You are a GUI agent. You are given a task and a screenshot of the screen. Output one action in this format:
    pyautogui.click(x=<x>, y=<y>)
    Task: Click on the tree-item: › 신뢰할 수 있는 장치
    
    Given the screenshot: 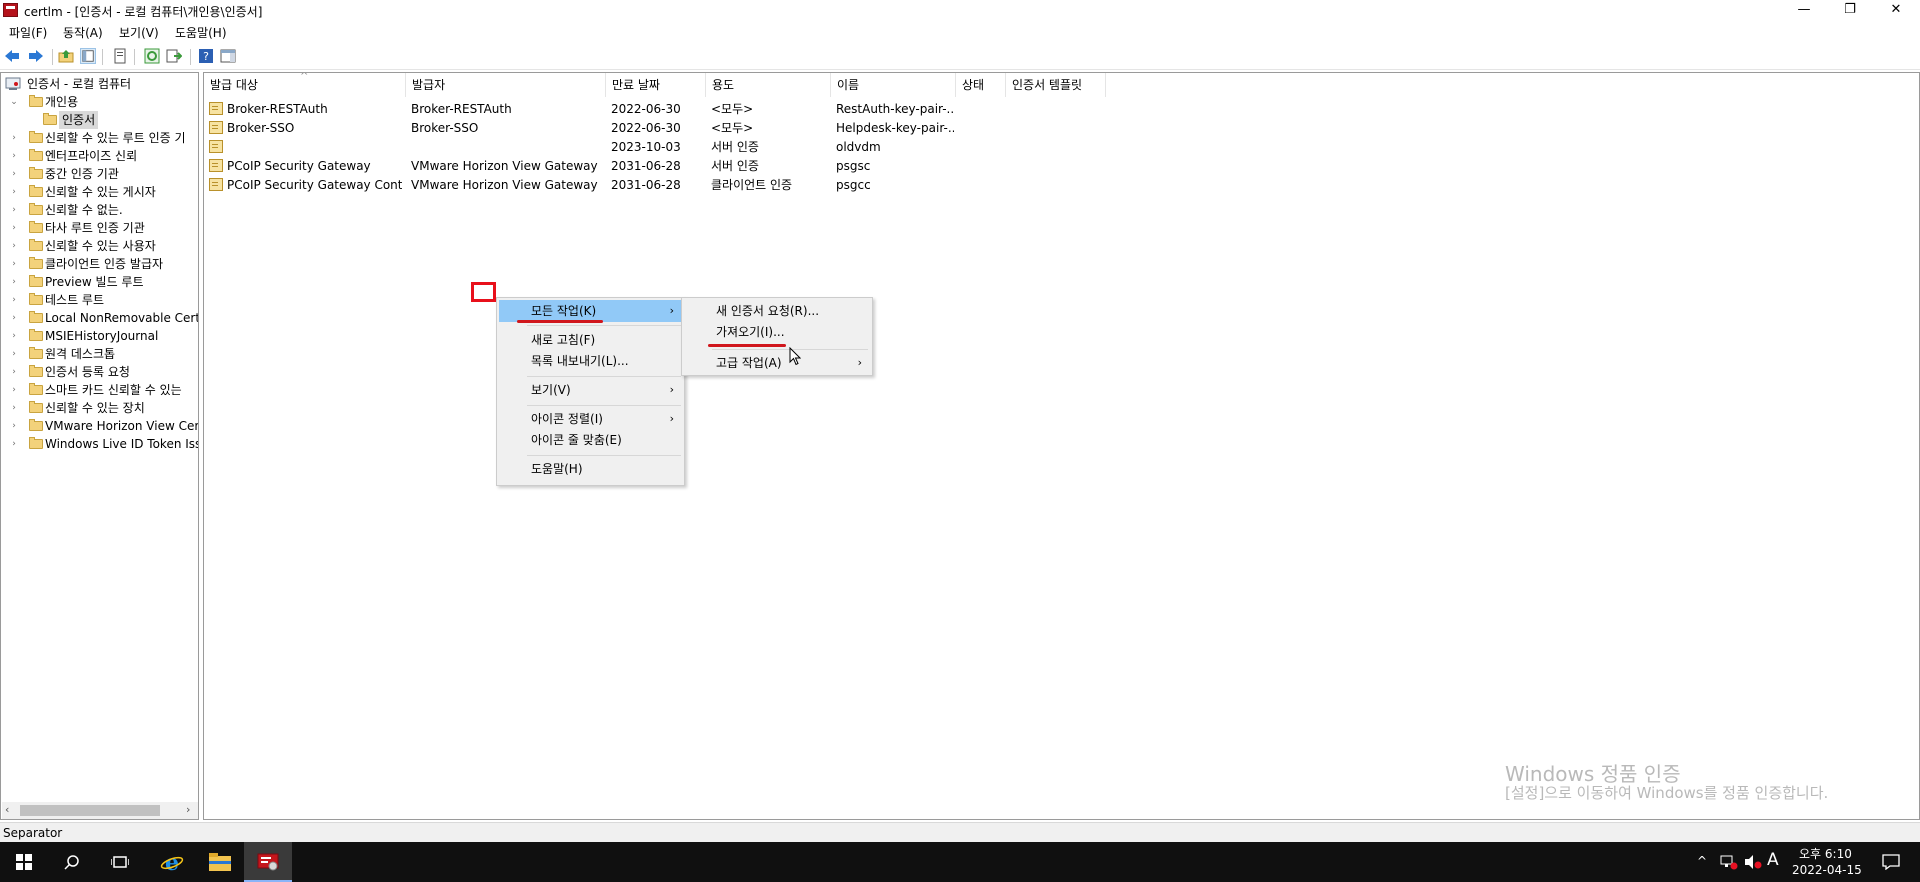 What is the action you would take?
    pyautogui.click(x=101, y=408)
    